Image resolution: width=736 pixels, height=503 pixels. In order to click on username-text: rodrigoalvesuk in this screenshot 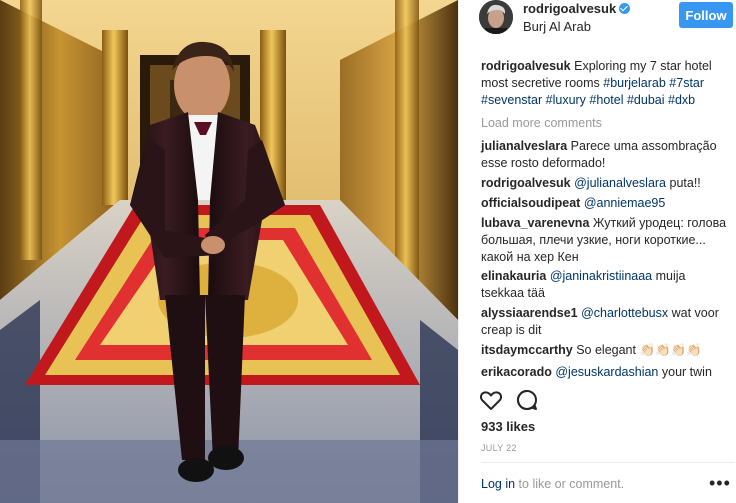, I will do `click(569, 8)`.